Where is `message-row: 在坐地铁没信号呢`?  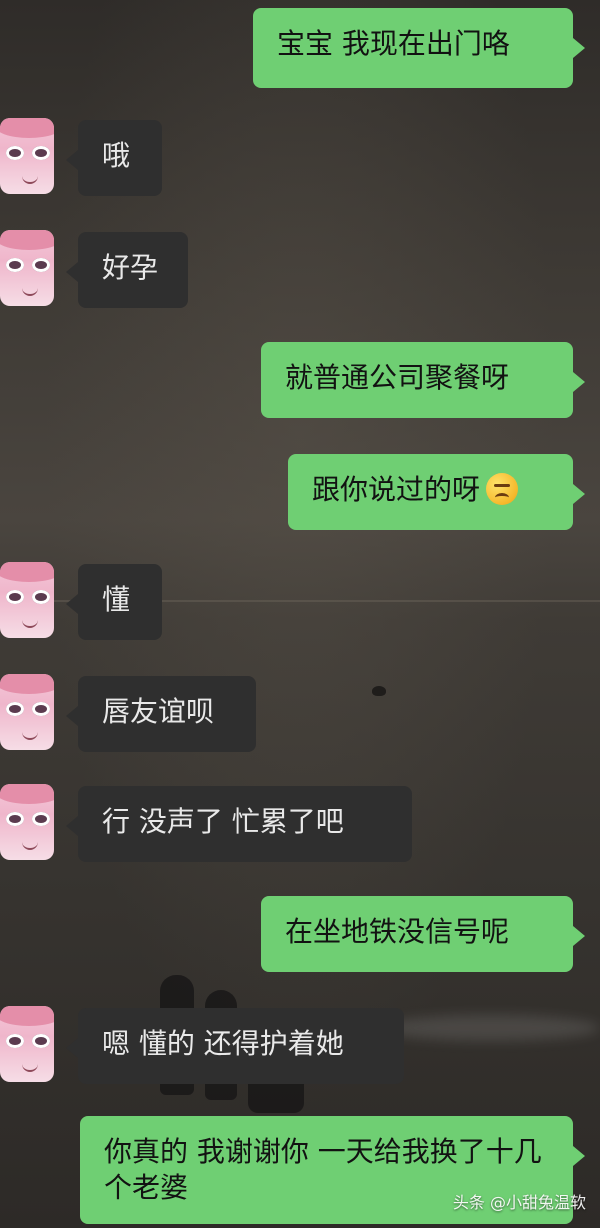 message-row: 在坐地铁没信号呢 is located at coordinates (300, 934).